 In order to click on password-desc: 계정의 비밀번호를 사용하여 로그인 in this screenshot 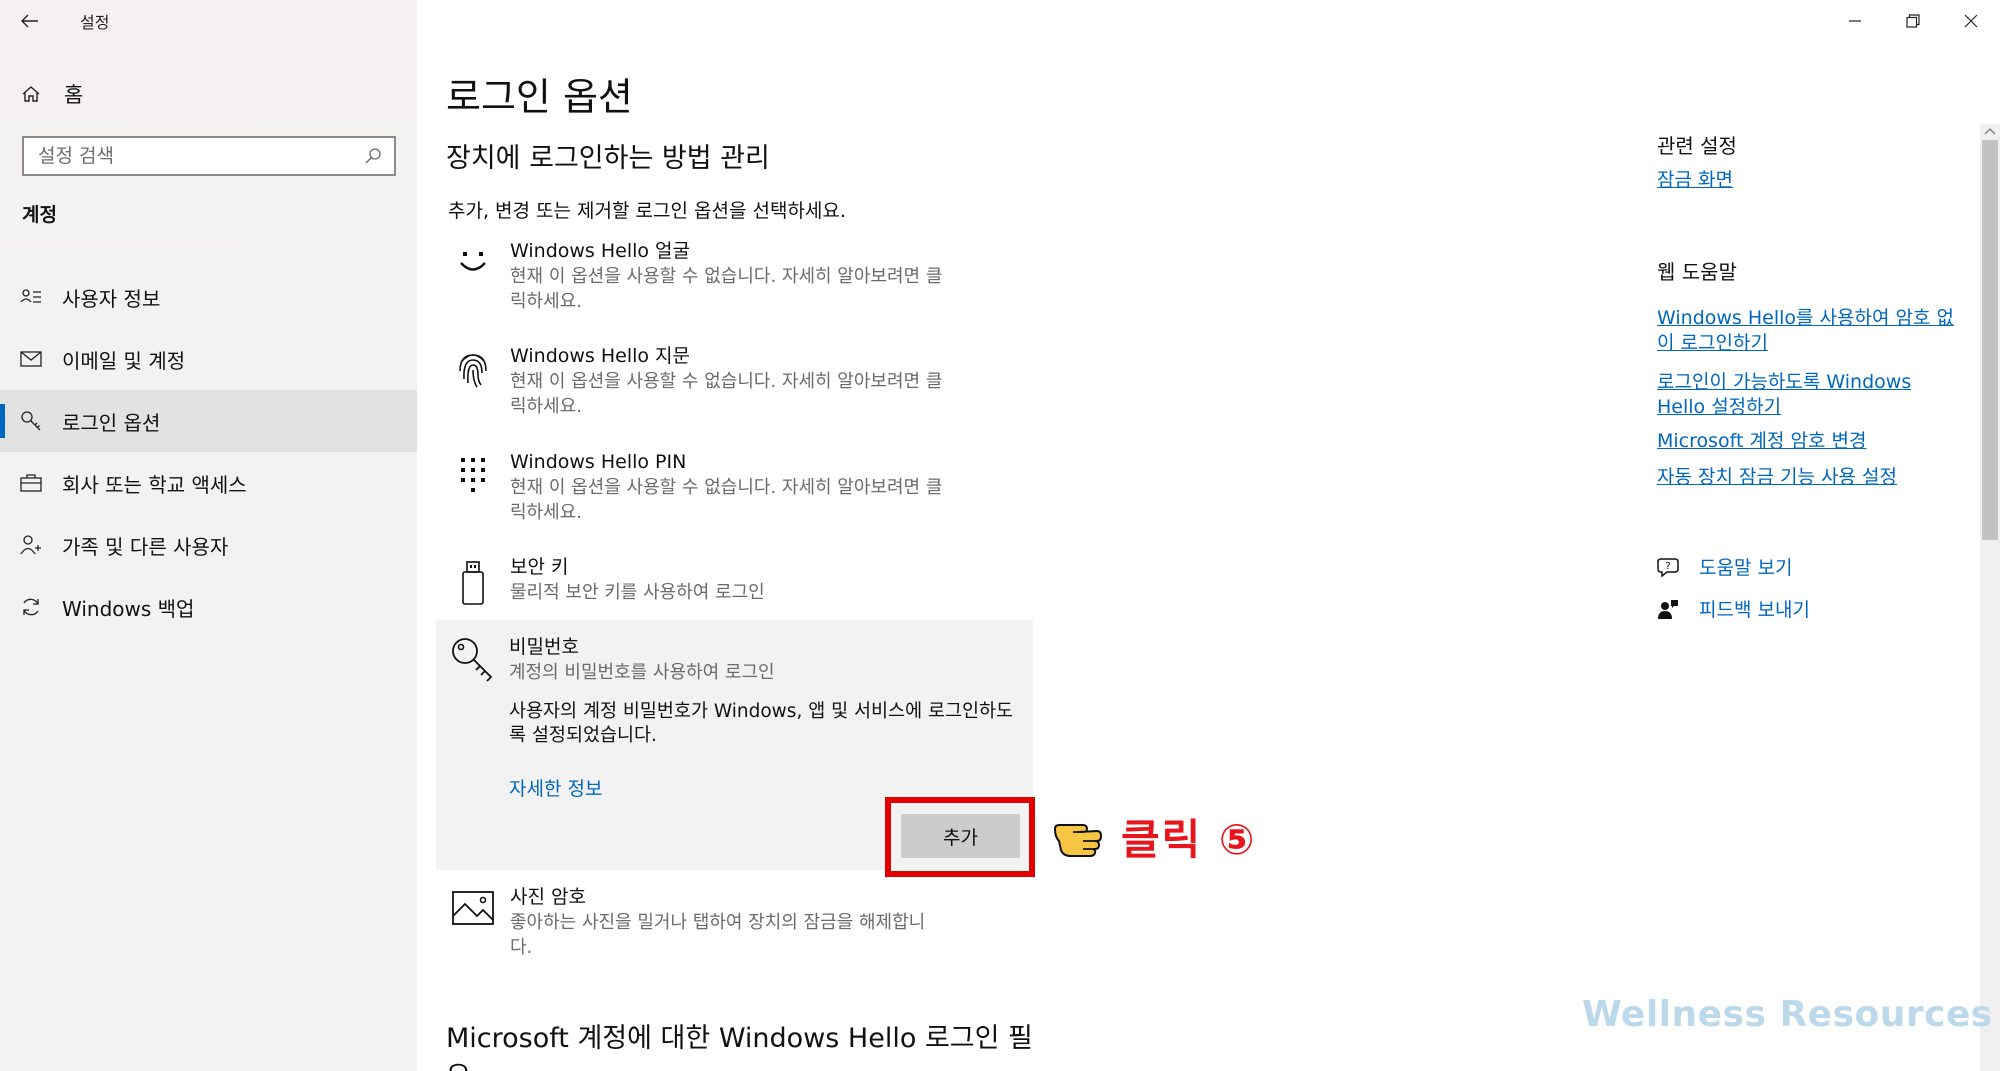, I will do `click(642, 672)`.